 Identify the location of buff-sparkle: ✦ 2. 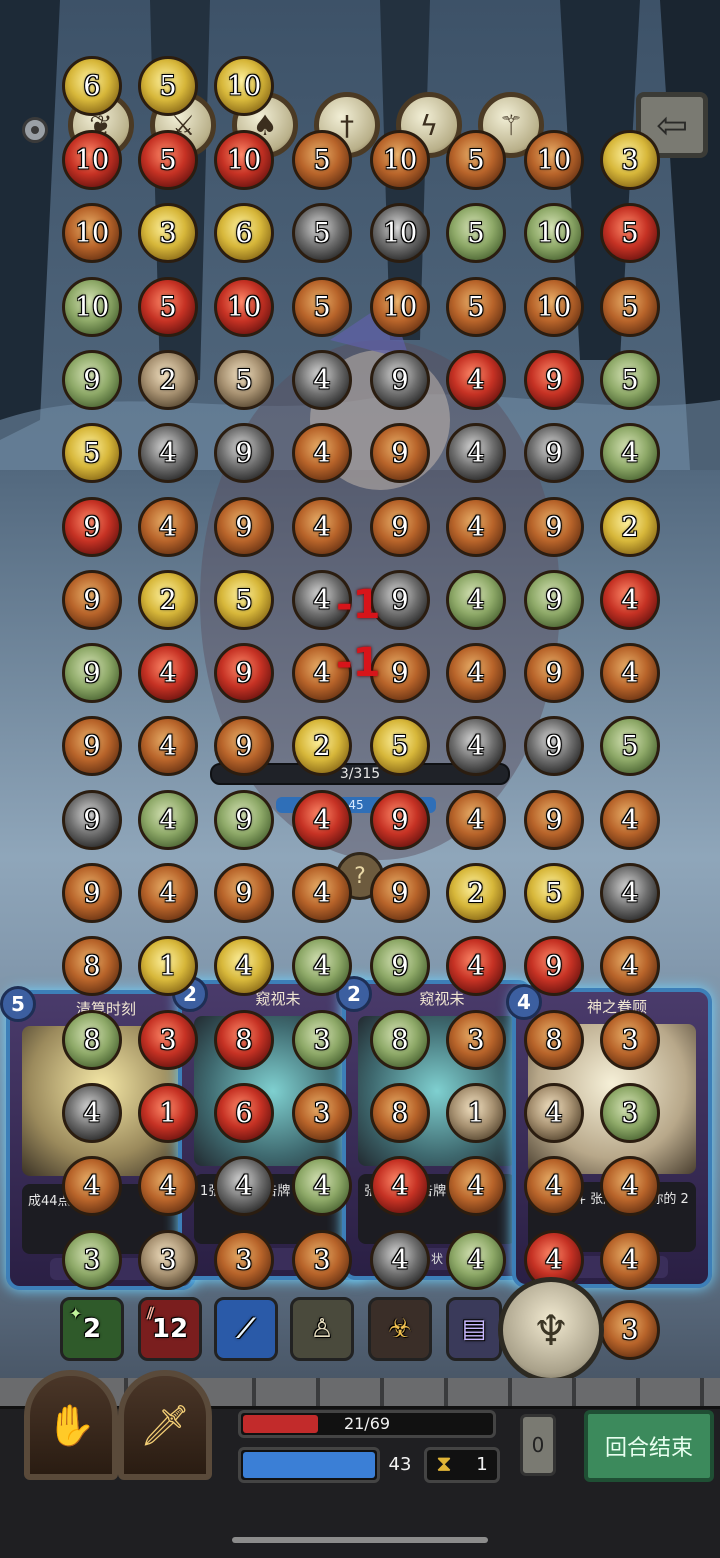
(92, 1329).